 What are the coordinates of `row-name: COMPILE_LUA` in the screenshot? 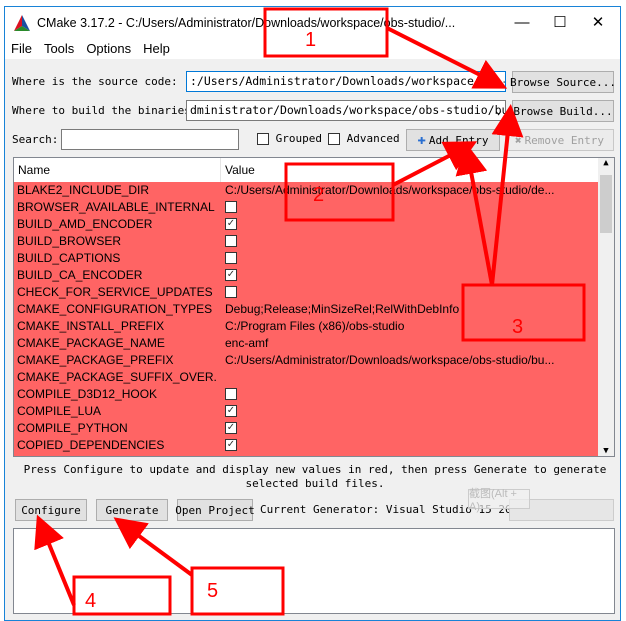 It's located at (59, 411).